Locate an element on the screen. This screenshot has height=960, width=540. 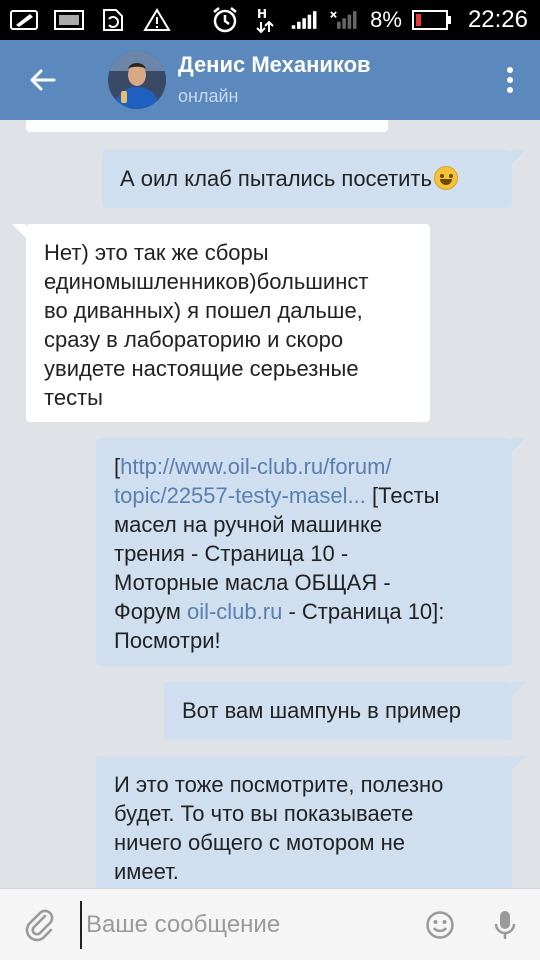
data-transfer-icon: H is located at coordinates (265, 20).